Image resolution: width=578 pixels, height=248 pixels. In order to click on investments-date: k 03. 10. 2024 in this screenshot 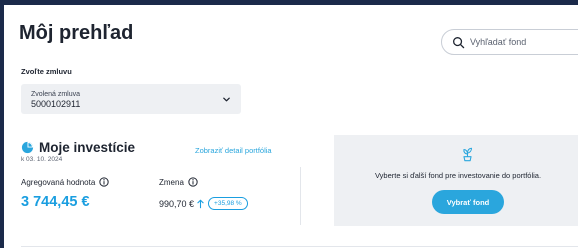, I will do `click(42, 159)`.